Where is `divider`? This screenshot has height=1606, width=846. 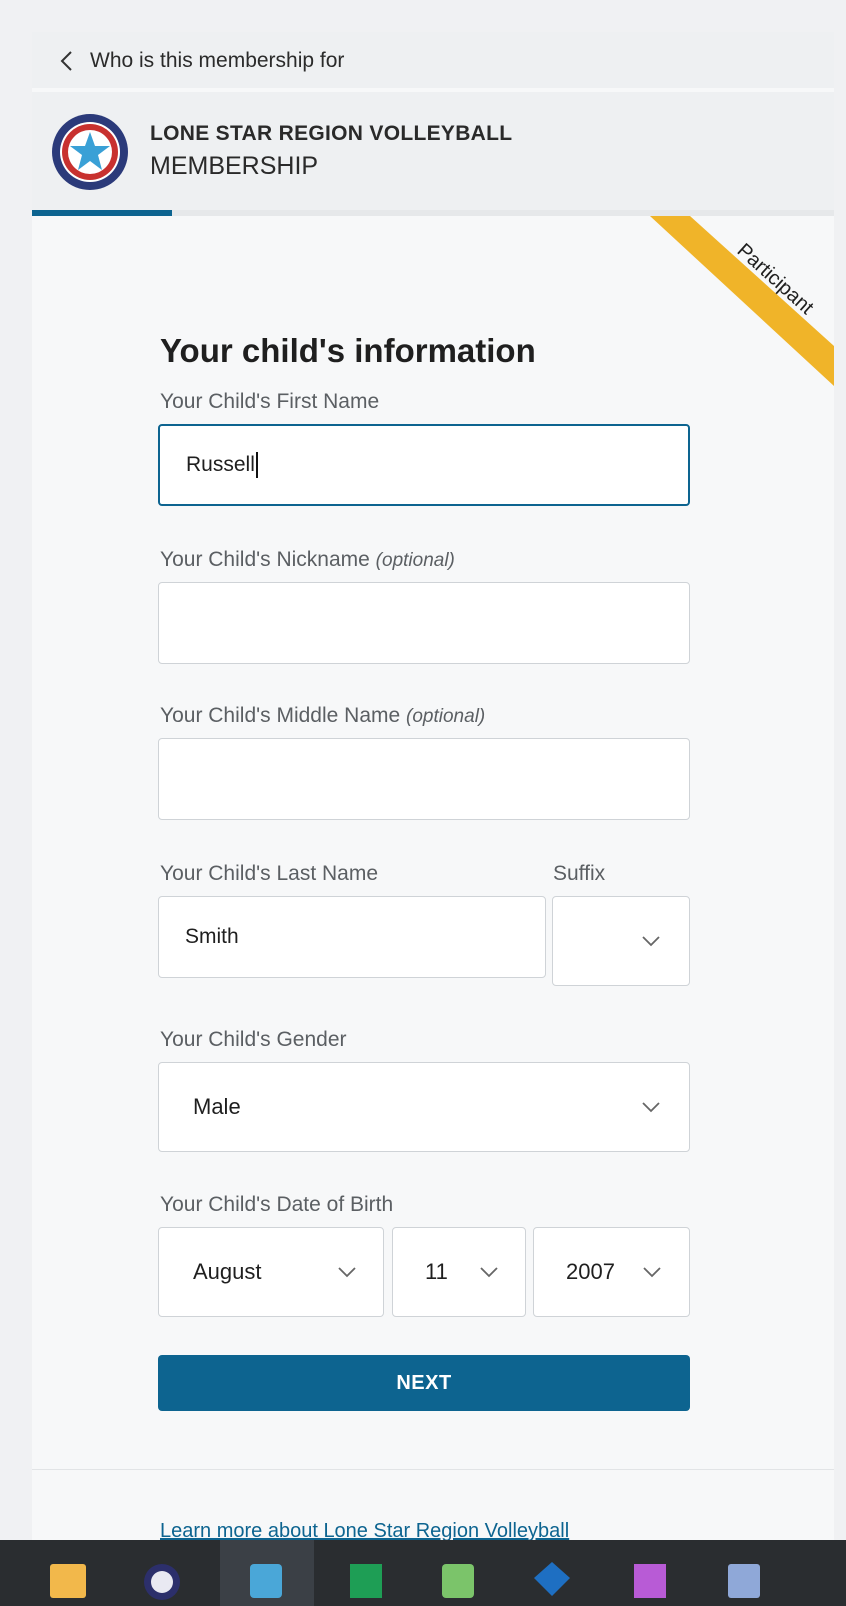 divider is located at coordinates (433, 1469).